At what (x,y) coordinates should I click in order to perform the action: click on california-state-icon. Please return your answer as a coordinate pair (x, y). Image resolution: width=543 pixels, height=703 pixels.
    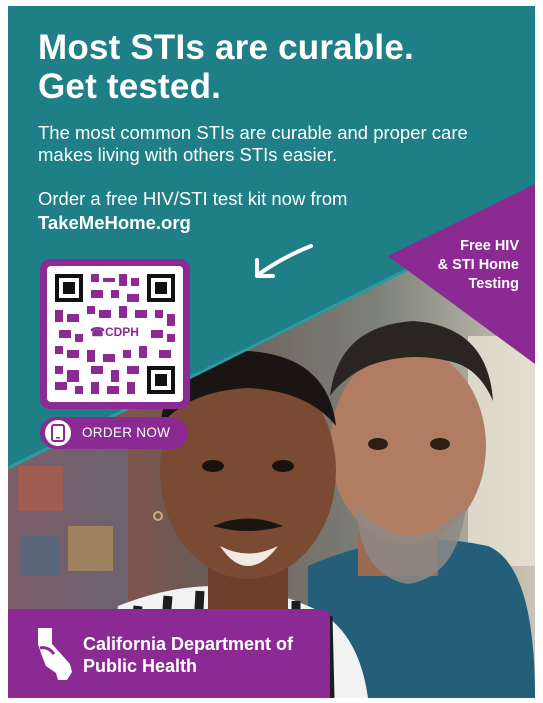
    Looking at the image, I should click on (55, 654).